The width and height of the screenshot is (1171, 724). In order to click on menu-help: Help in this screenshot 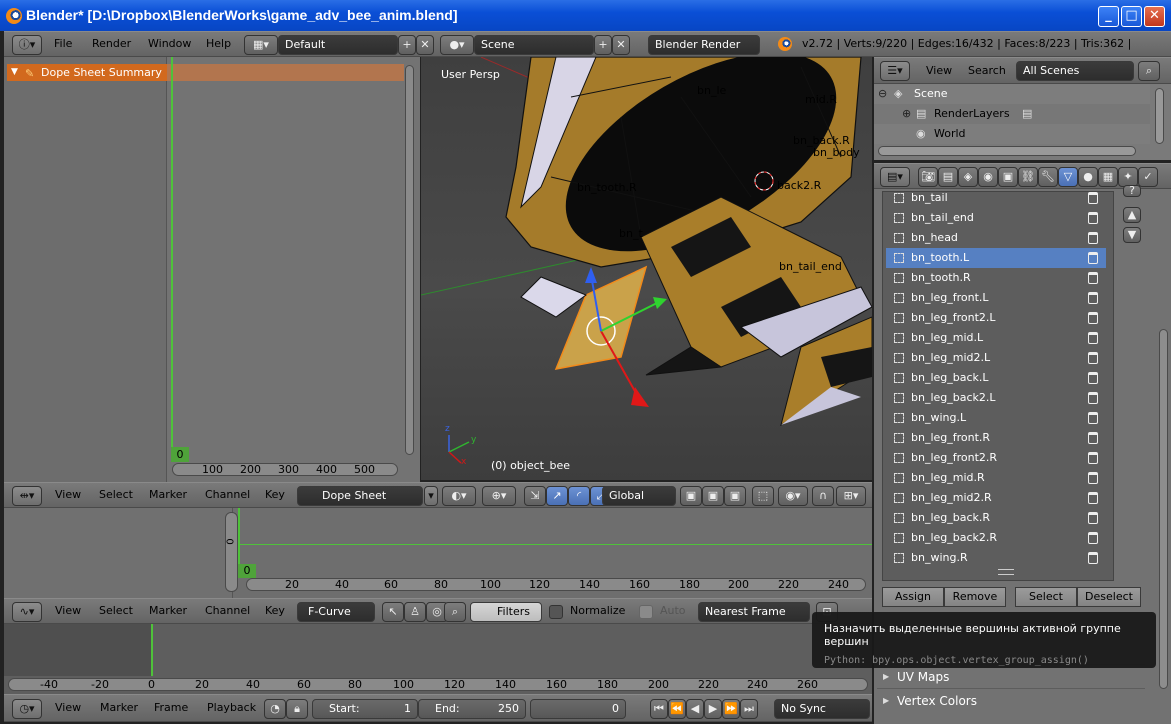, I will do `click(218, 44)`.